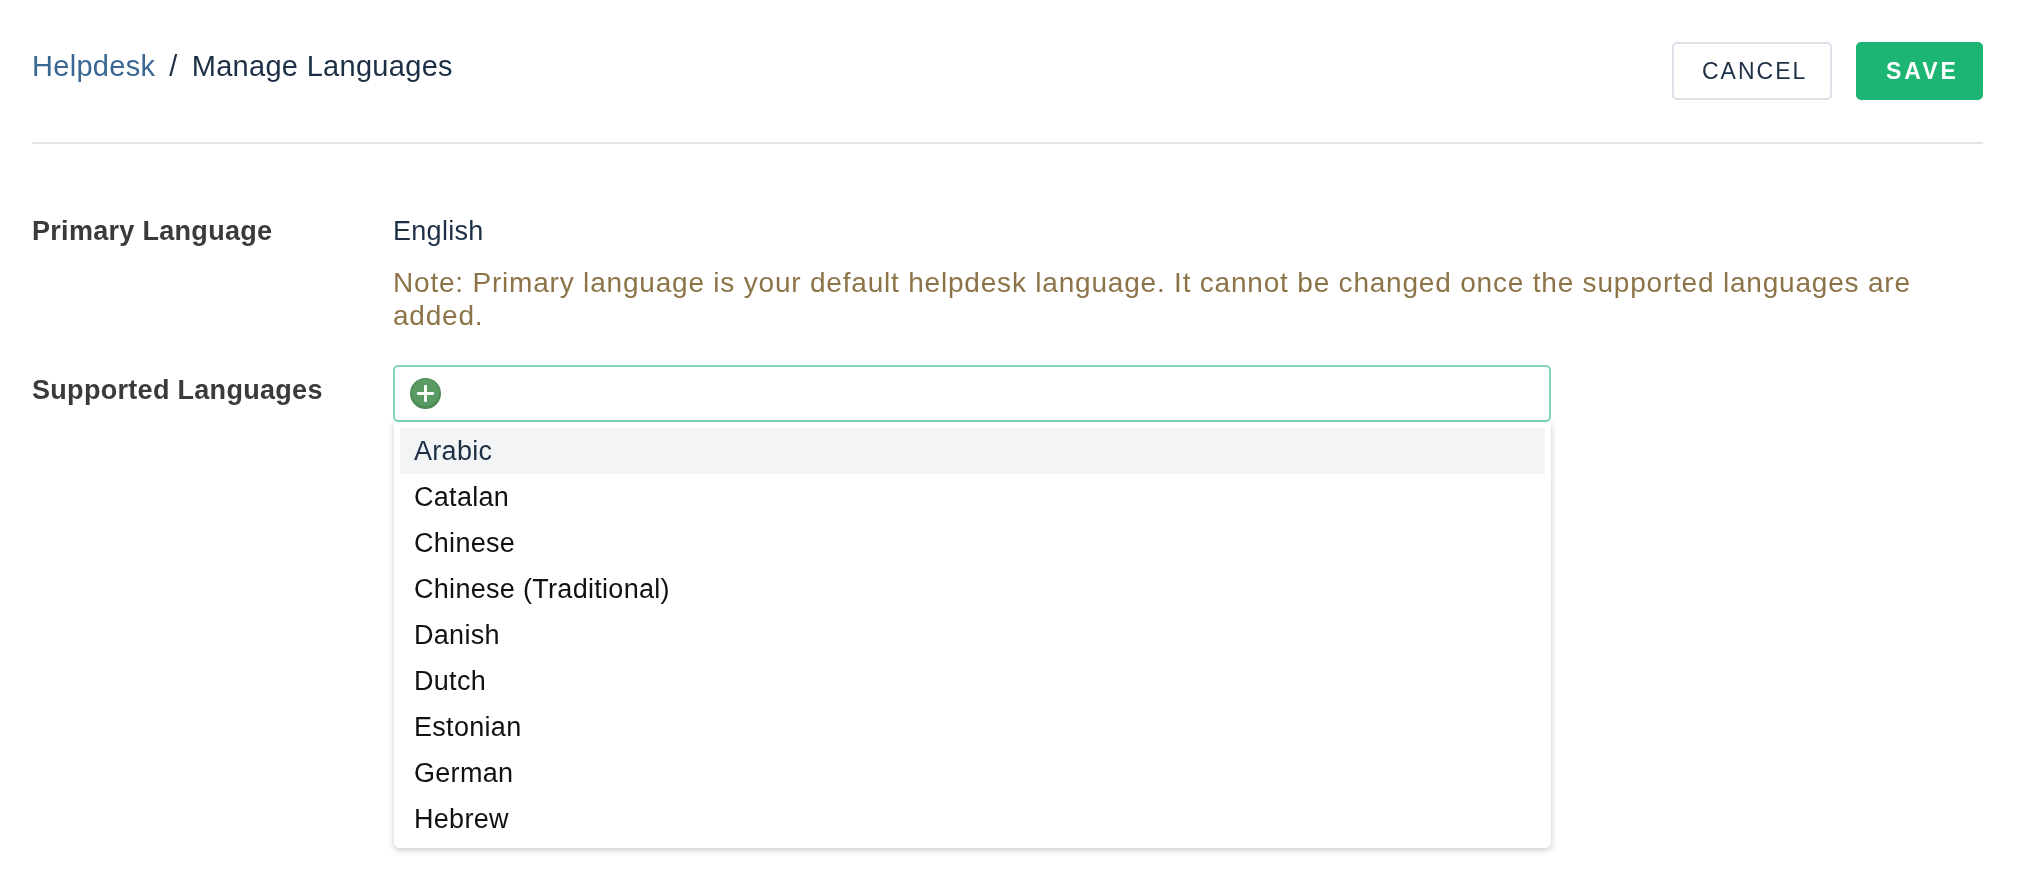  Describe the element at coordinates (1152, 299) in the screenshot. I see `note-text: Note: Primary language is your default helpdesk language. It cannot be changed once the supported languages are added.` at that location.